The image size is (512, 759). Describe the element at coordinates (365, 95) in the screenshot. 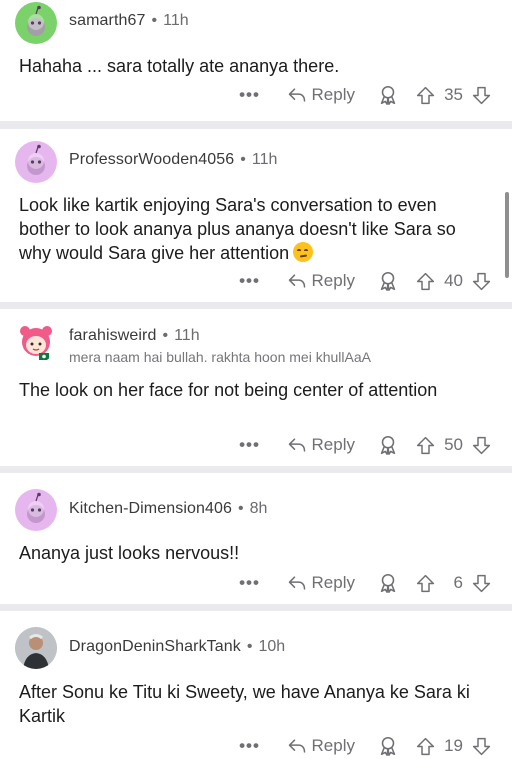

I see `comment-actions: ••• Reply 35` at that location.